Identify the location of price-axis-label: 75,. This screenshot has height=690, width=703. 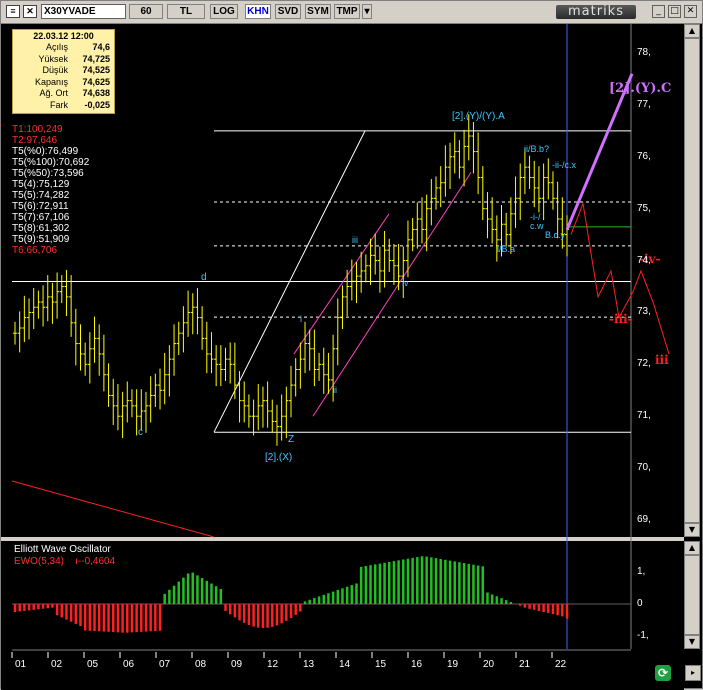
(644, 208).